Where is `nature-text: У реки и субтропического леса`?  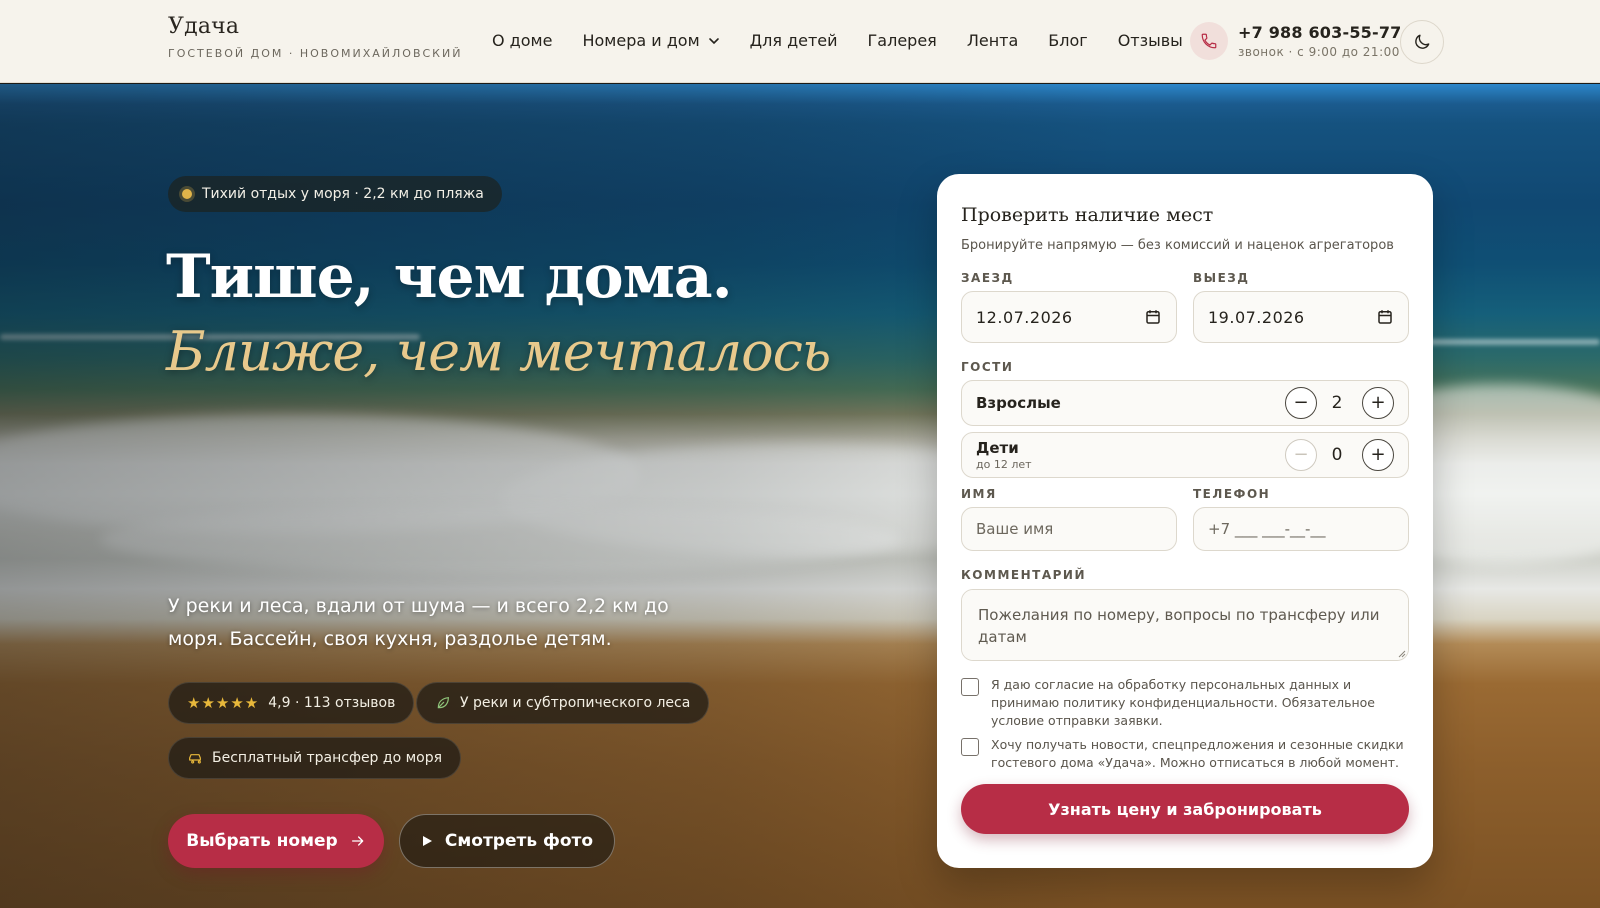
nature-text: У реки и субтропического леса is located at coordinates (575, 703).